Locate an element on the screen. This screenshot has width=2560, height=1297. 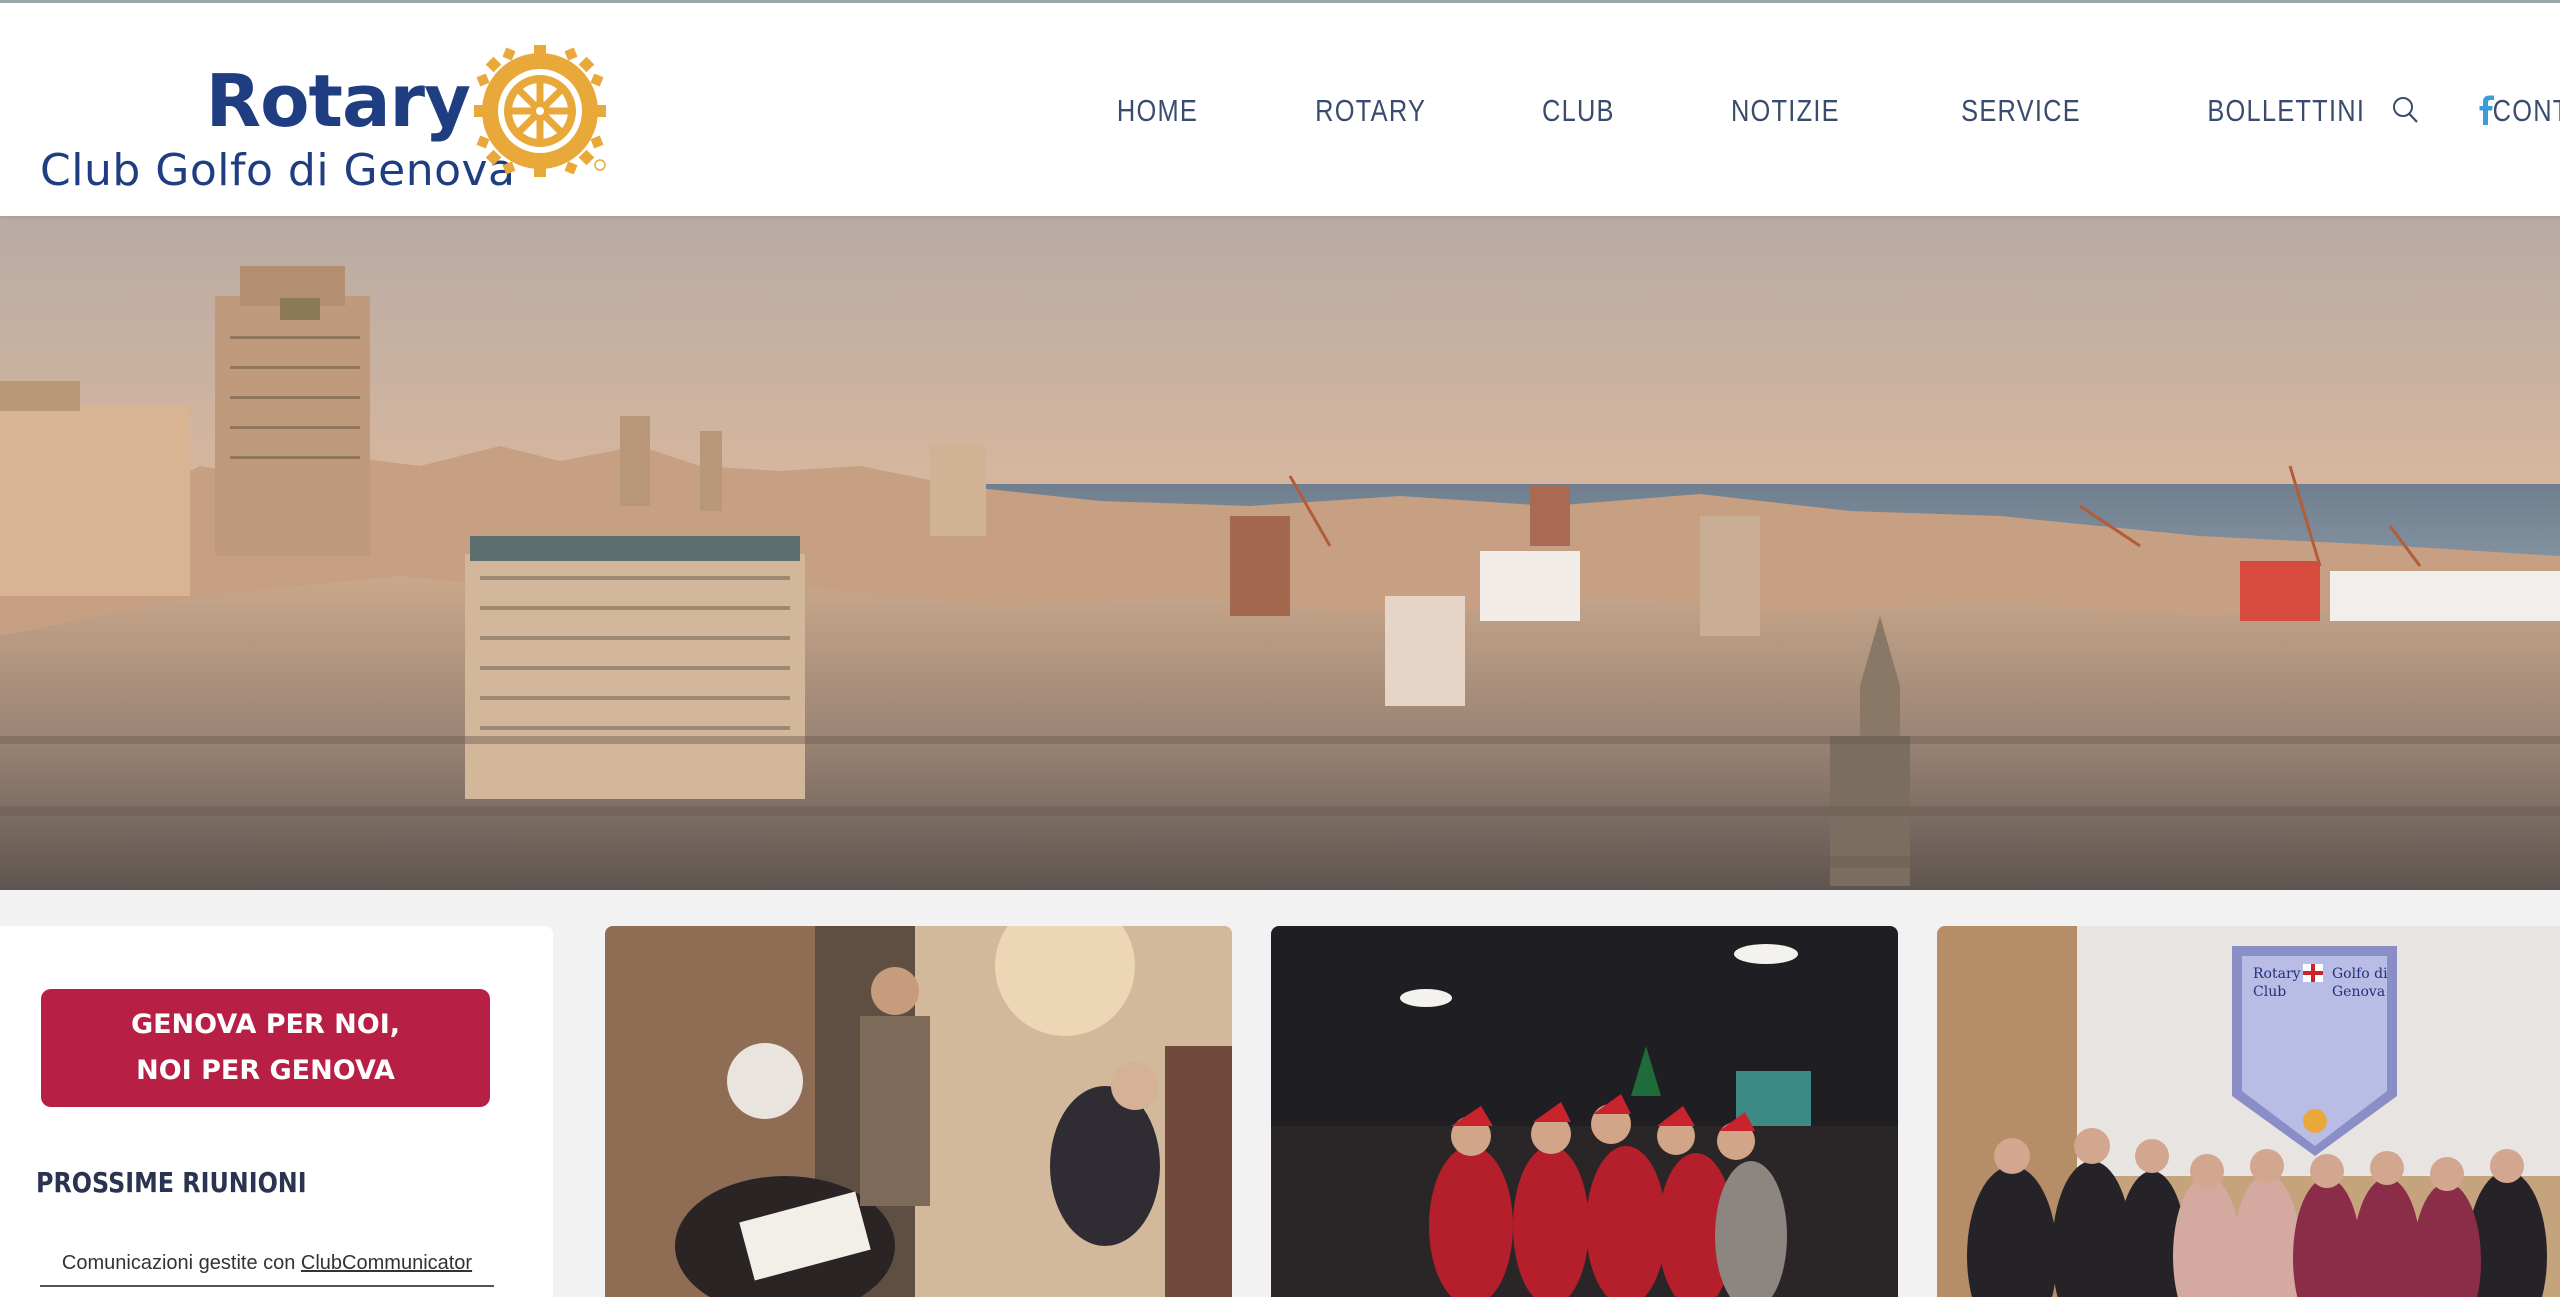
clubcommunicator-link: ClubCommunicator is located at coordinates (386, 1263).